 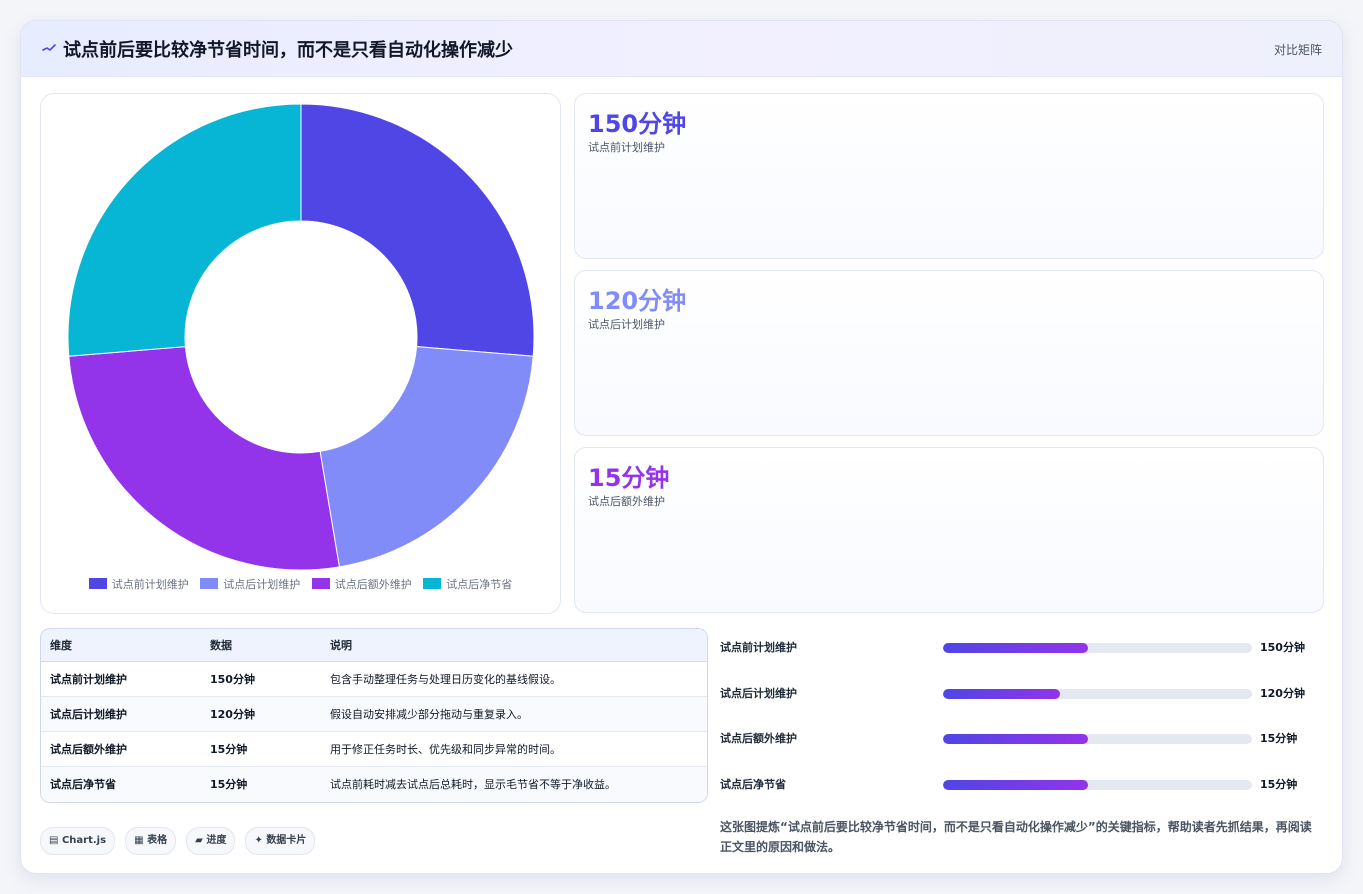 What do you see at coordinates (55, 840) in the screenshot?
I see `chart-icon: ▤` at bounding box center [55, 840].